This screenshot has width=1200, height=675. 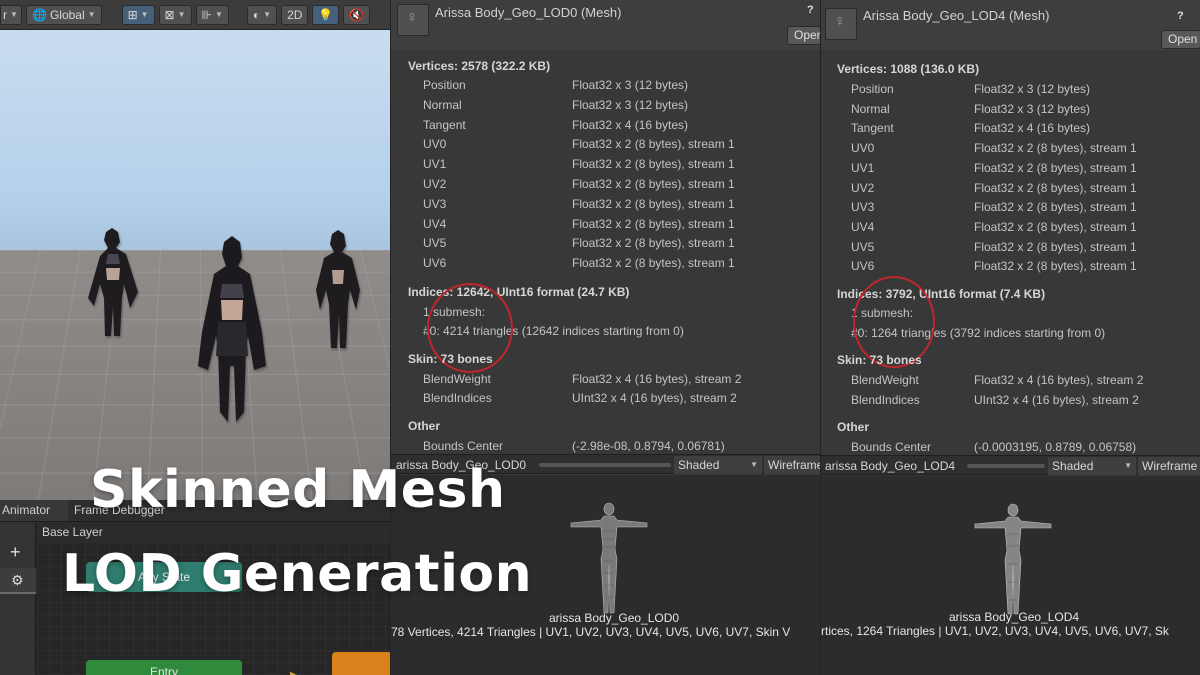 What do you see at coordinates (72, 532) in the screenshot?
I see `layer-breadcrumb: Base Layer` at bounding box center [72, 532].